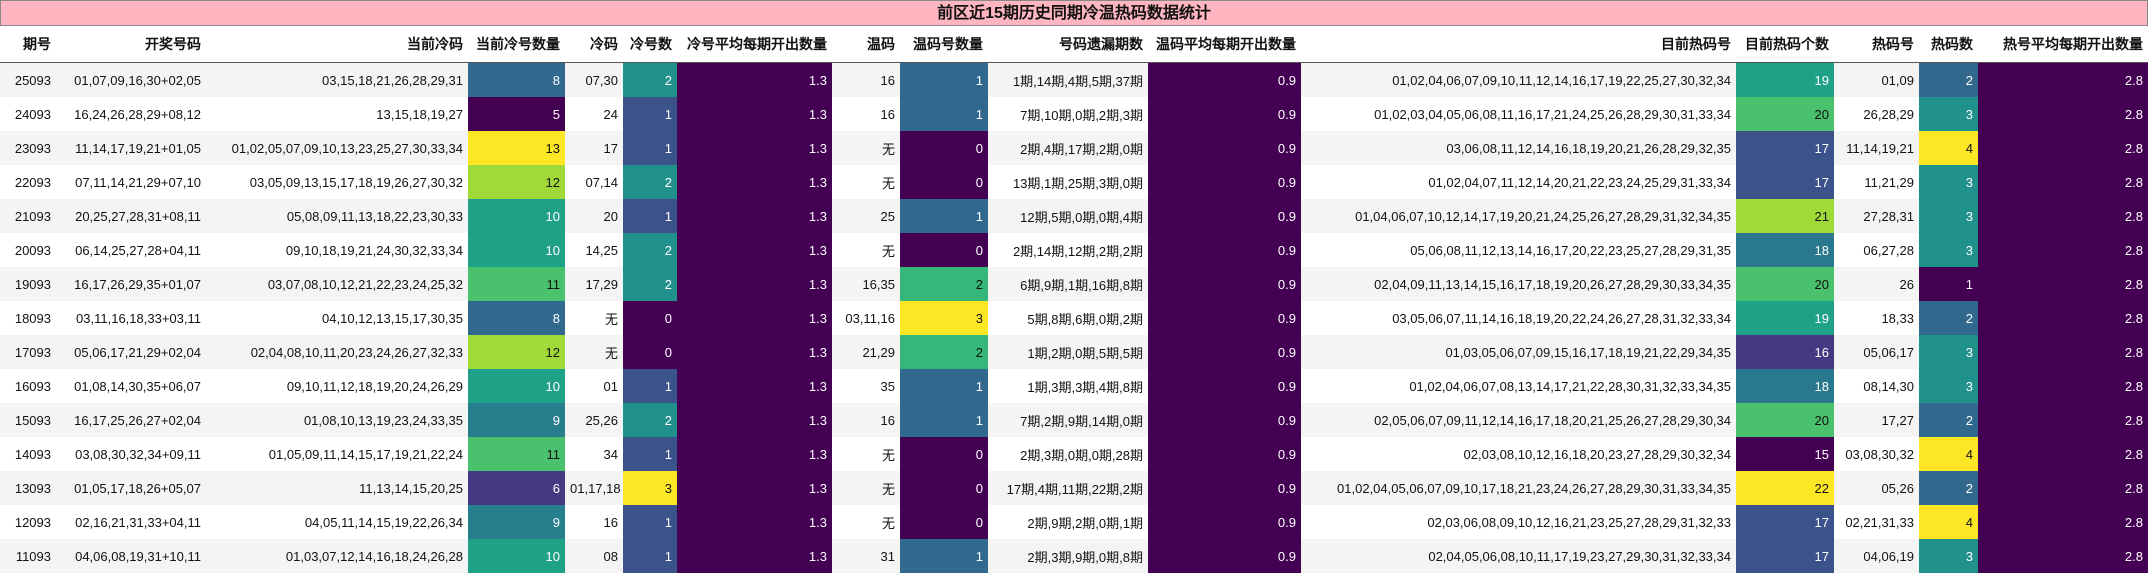  Describe the element at coordinates (1068, 250) in the screenshot. I see `cell-miss-periods: 2期,14期,12期,2期,2期` at that location.